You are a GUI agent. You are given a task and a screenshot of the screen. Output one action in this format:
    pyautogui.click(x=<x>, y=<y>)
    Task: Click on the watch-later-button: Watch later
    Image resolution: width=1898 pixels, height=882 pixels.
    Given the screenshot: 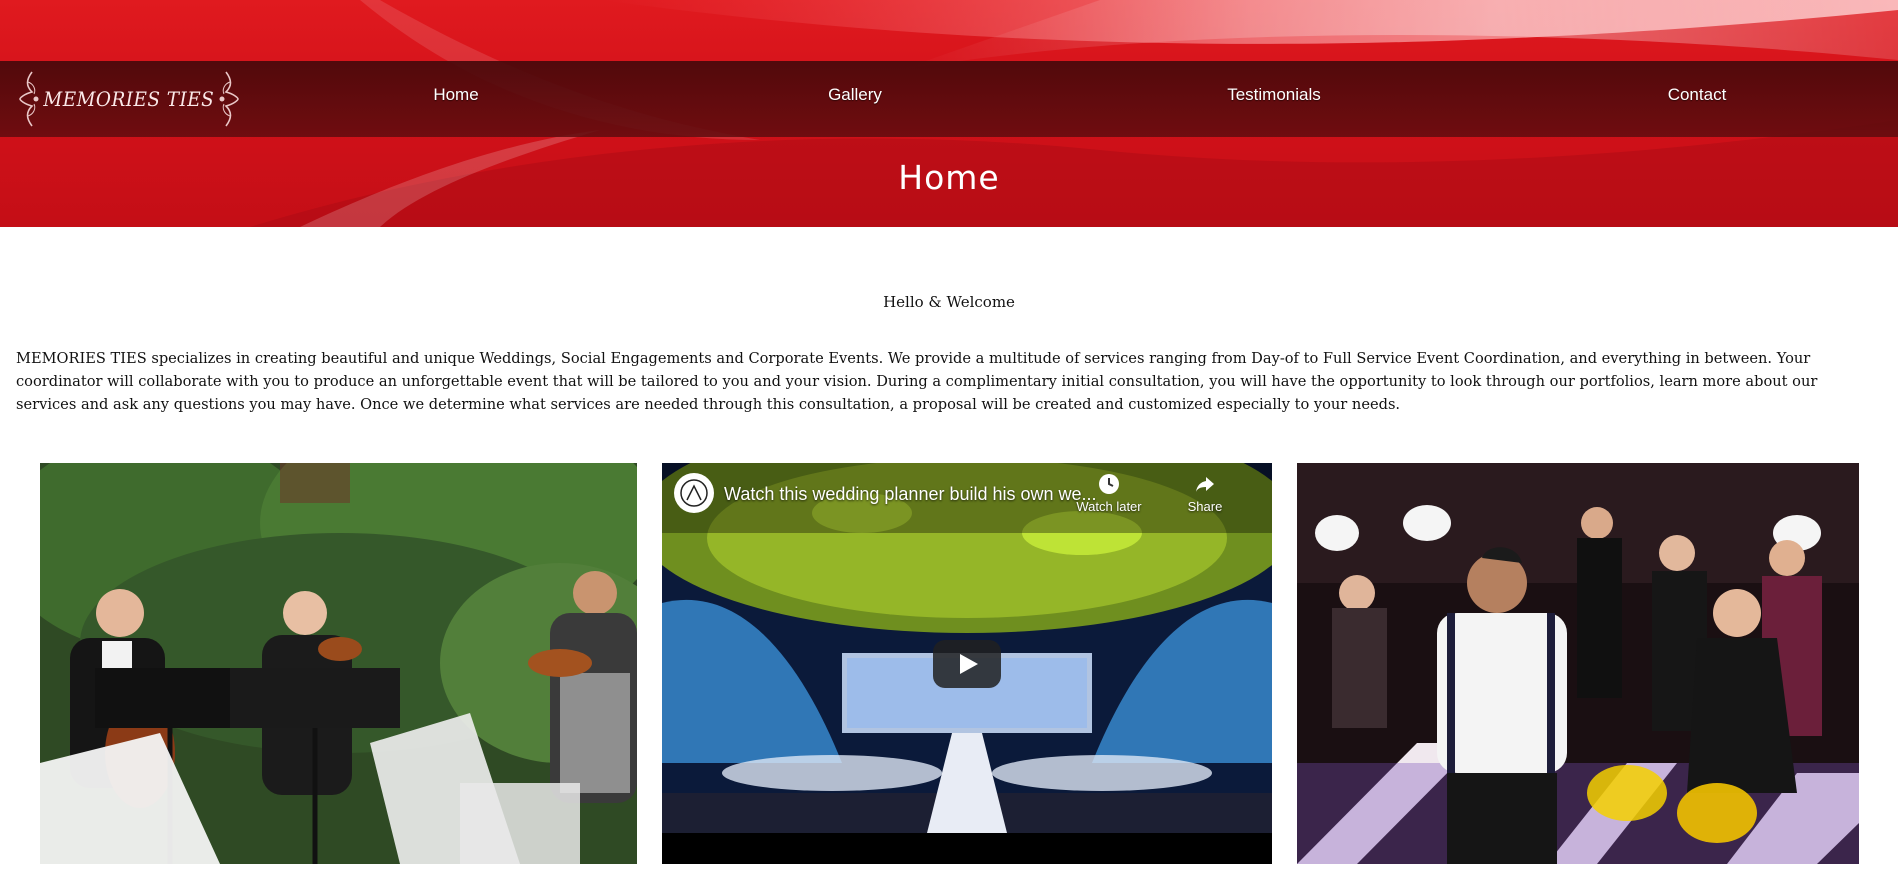 What is the action you would take?
    pyautogui.click(x=1109, y=493)
    